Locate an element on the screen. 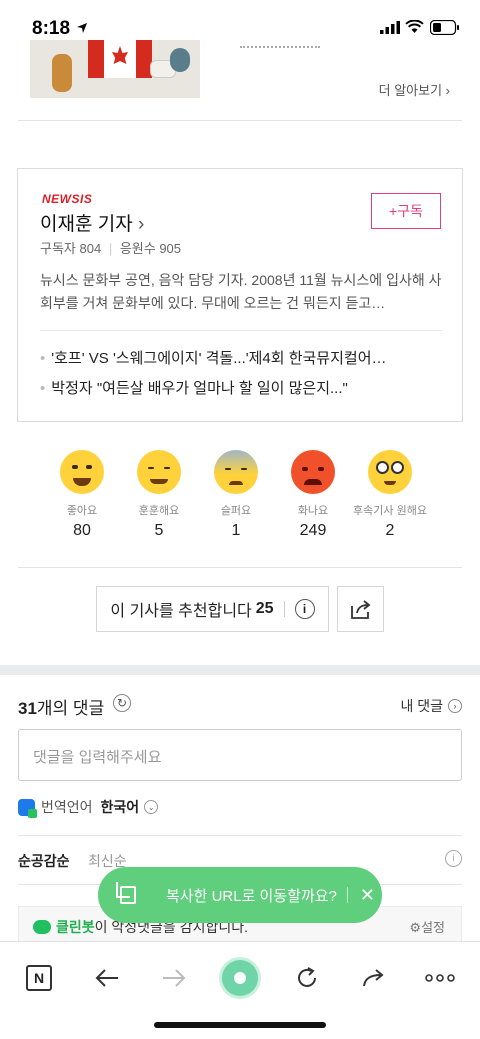 This screenshot has height=1039, width=480. comment-input: 댓글을 입력해주세요 is located at coordinates (240, 755).